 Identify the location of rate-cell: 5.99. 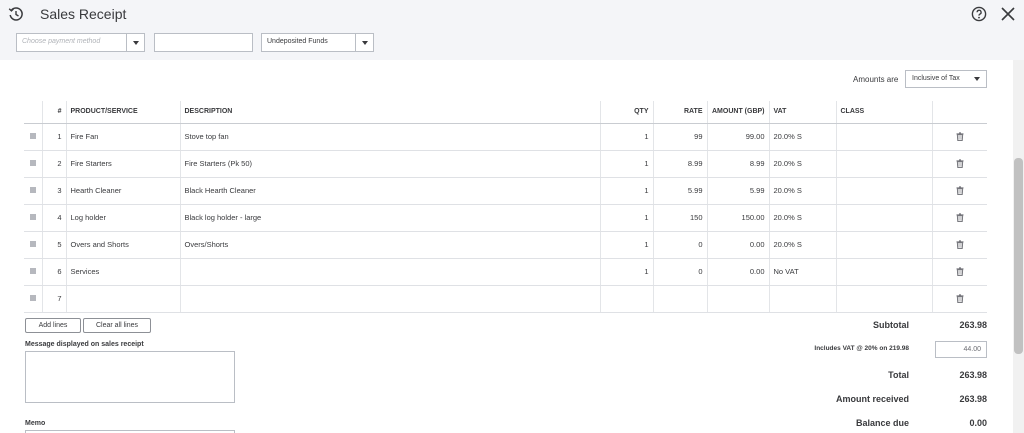
(680, 191).